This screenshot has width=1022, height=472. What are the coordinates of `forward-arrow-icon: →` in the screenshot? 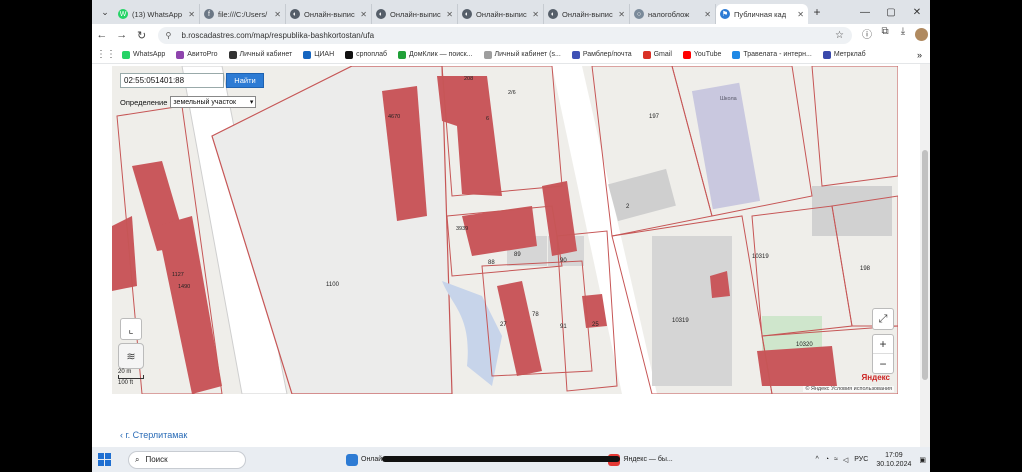 It's located at (122, 35).